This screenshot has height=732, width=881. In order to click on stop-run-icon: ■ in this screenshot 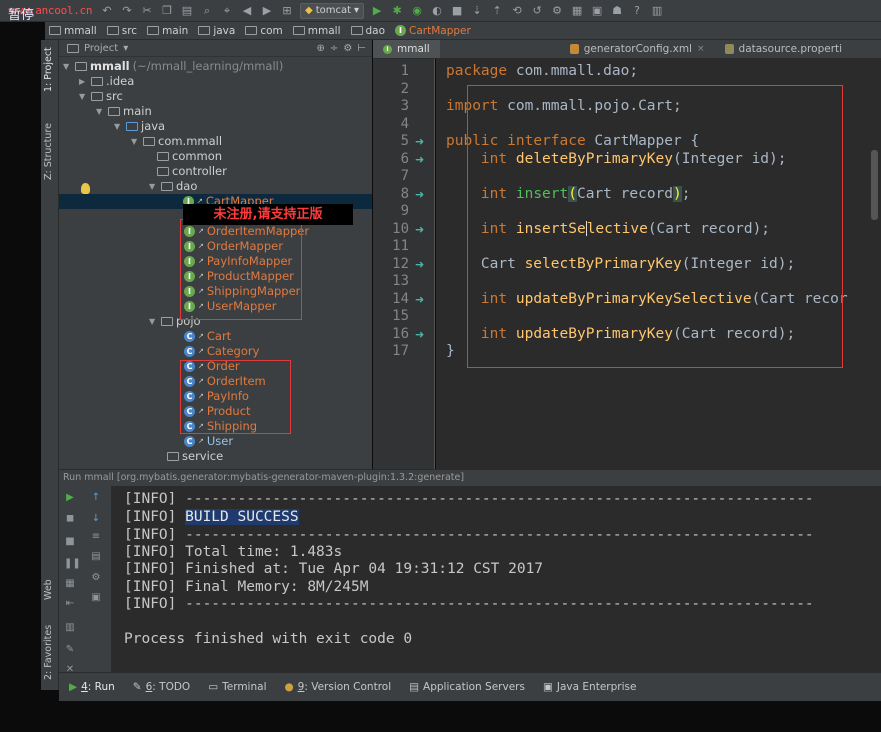, I will do `click(70, 542)`.